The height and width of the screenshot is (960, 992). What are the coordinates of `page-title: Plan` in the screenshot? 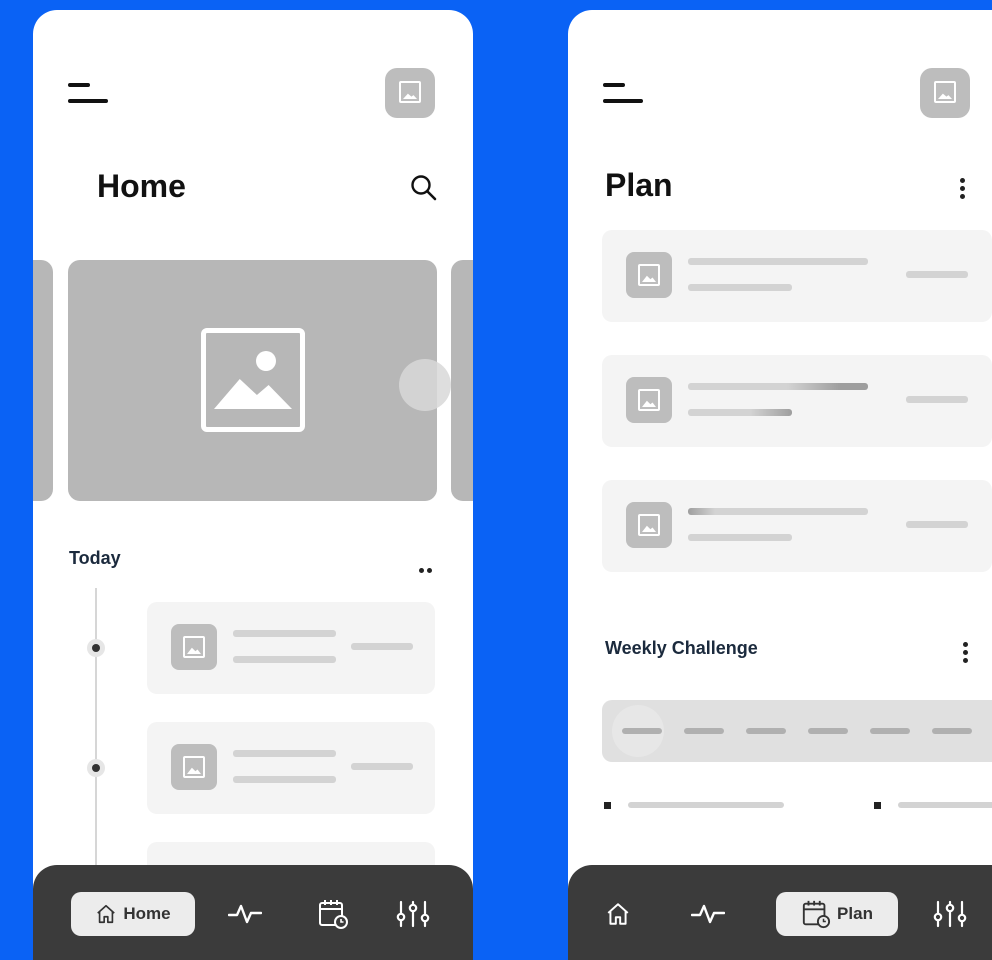 It's located at (639, 185).